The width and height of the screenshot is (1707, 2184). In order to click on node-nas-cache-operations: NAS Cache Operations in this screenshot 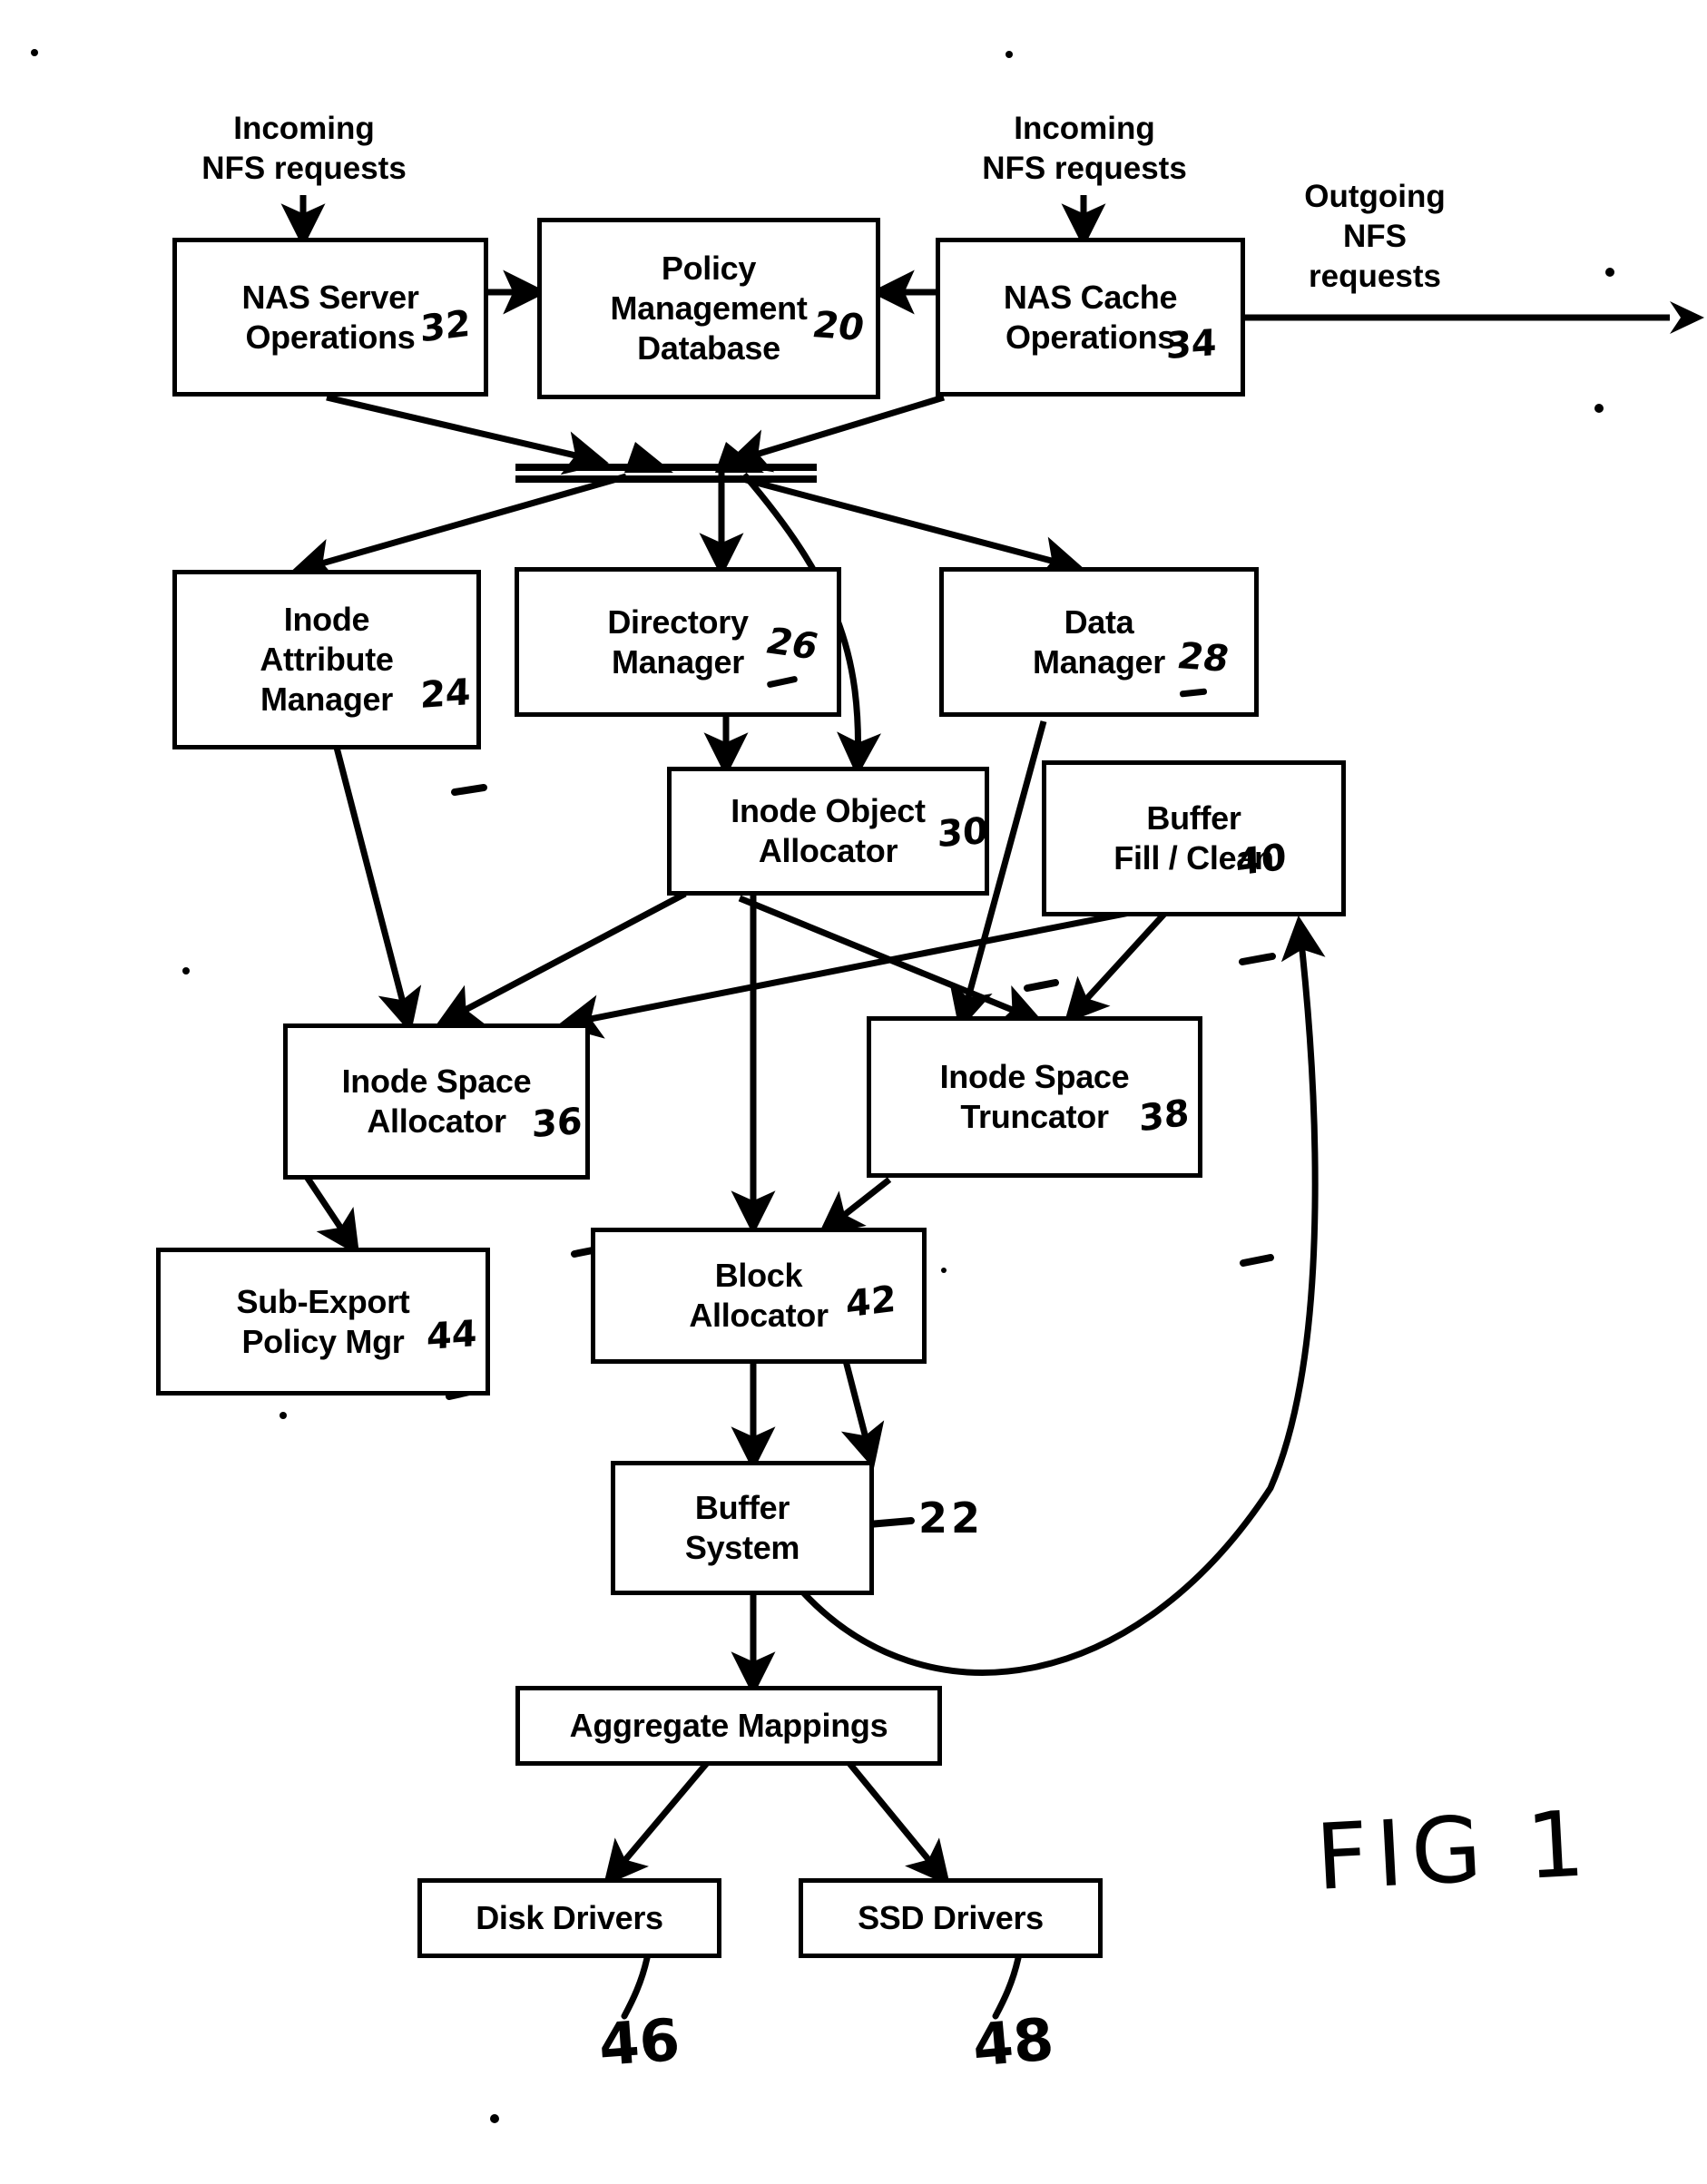, I will do `click(1090, 318)`.